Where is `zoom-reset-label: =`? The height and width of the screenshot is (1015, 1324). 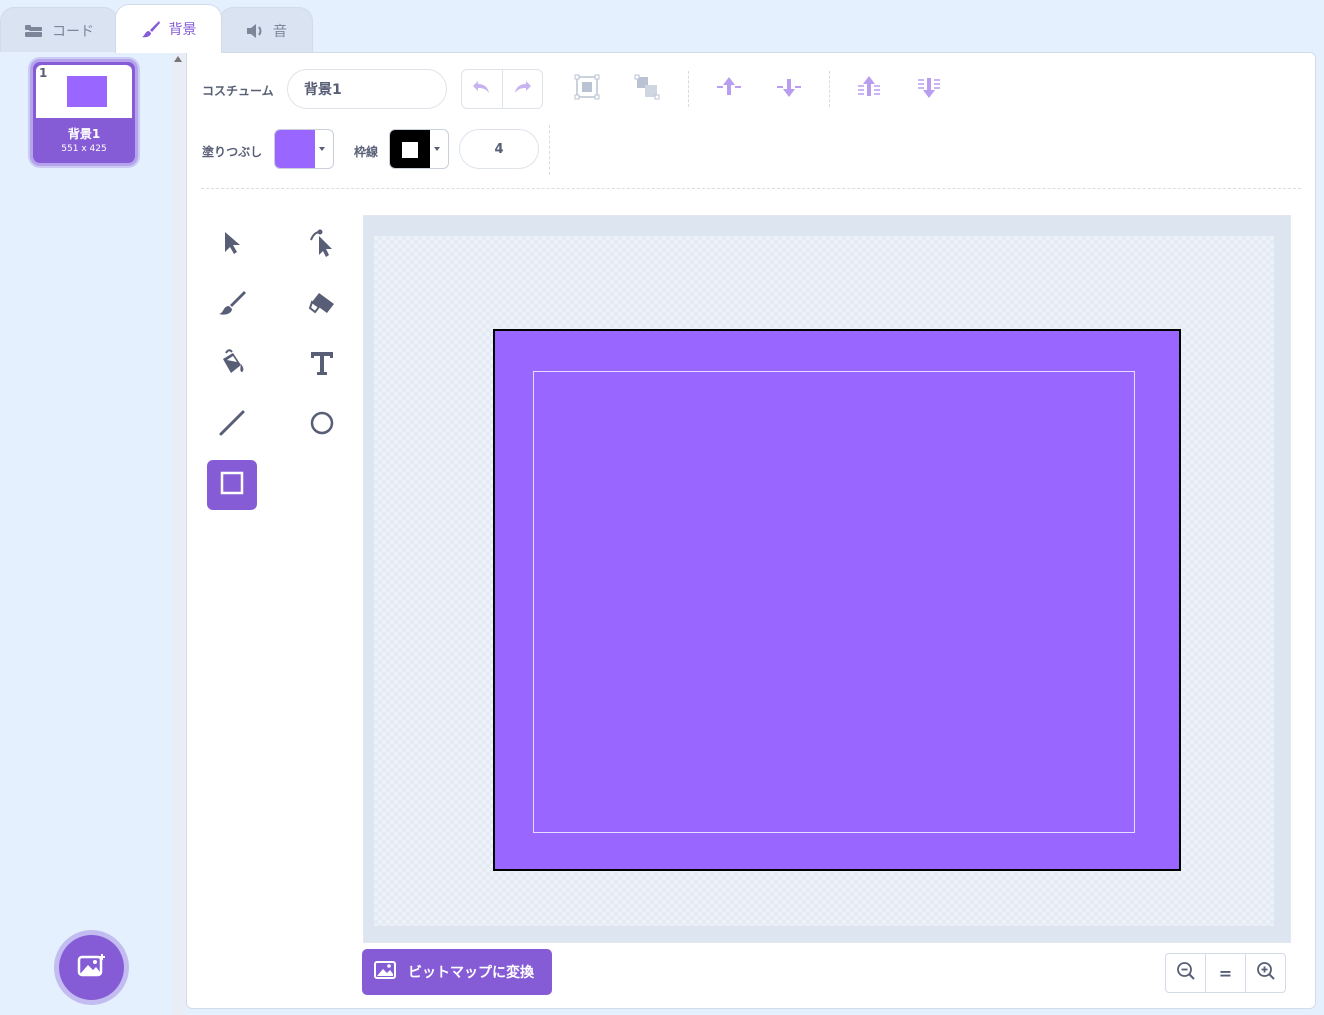
zoom-reset-label: = is located at coordinates (1225, 973).